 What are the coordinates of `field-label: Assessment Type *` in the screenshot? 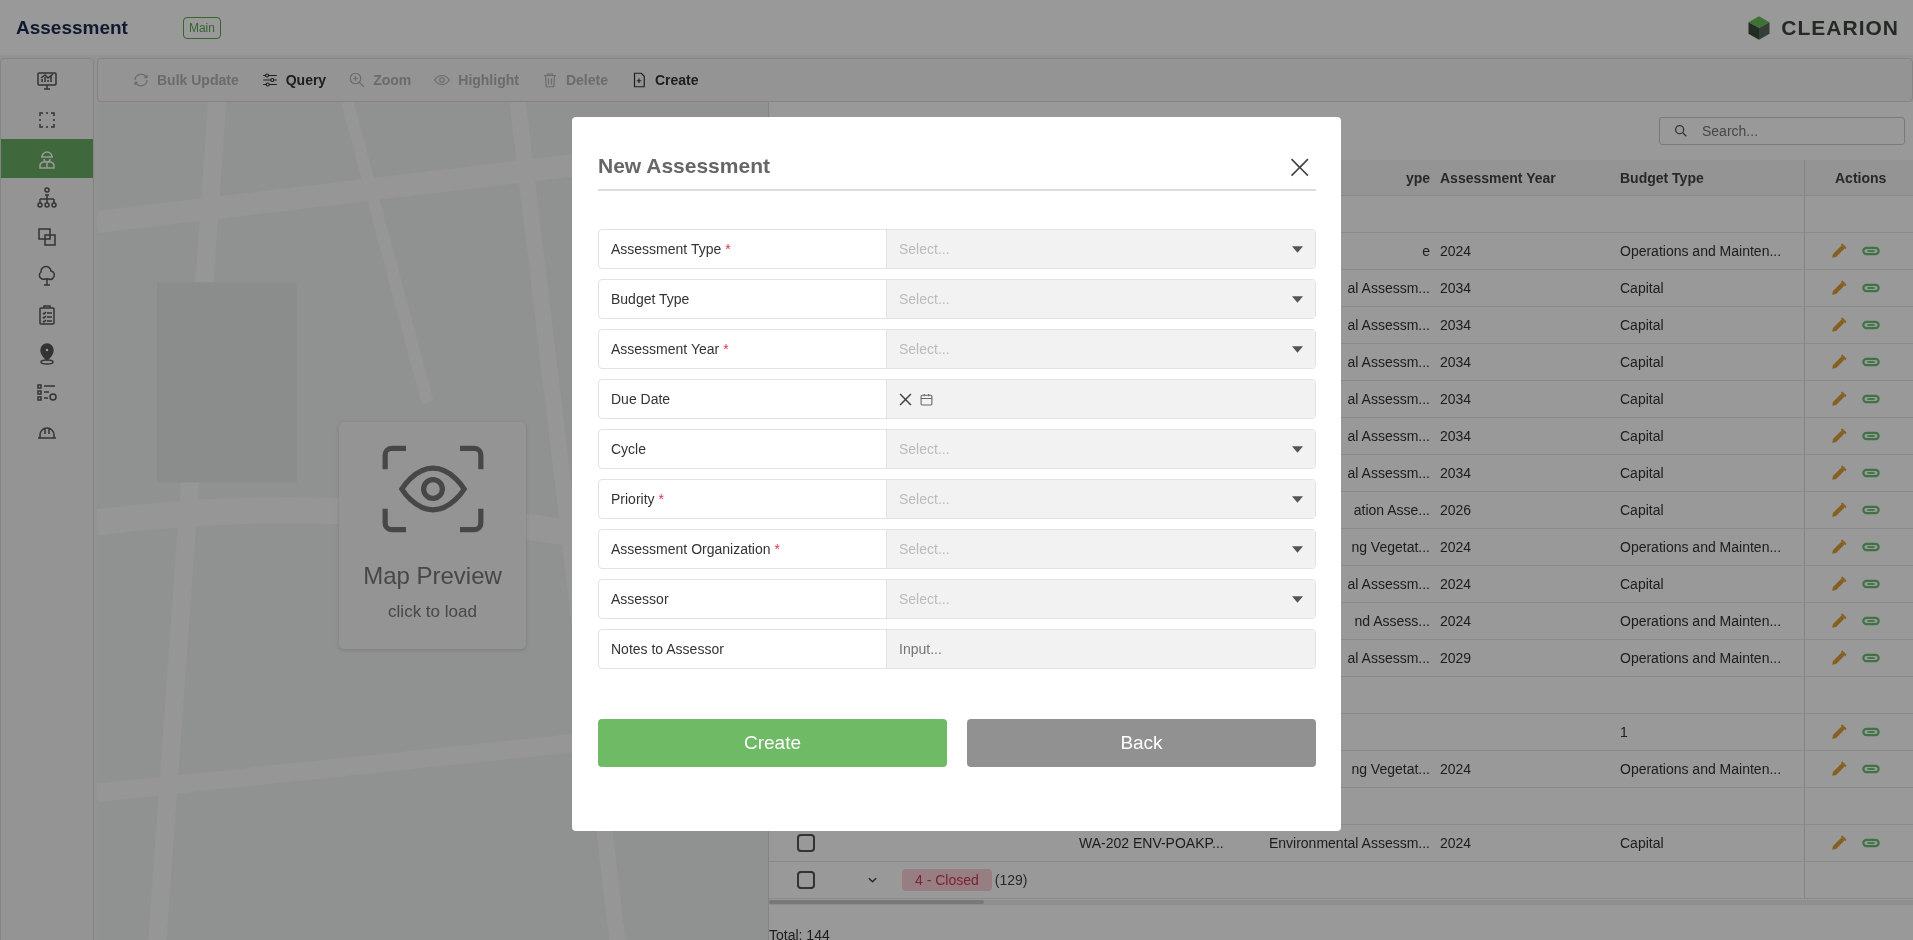 It's located at (671, 249).